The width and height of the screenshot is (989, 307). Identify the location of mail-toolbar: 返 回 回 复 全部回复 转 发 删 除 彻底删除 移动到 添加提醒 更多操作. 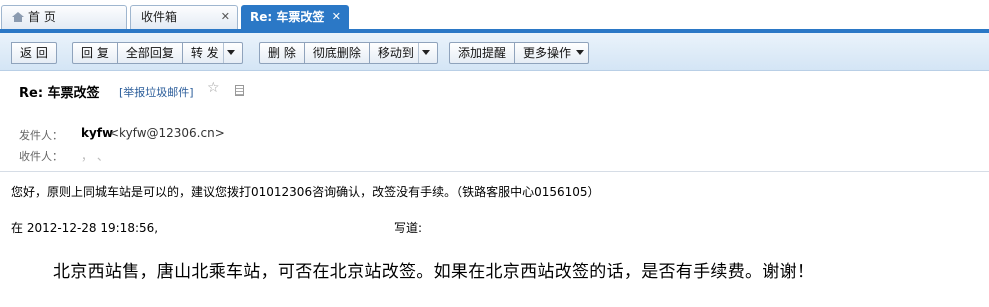
(494, 52).